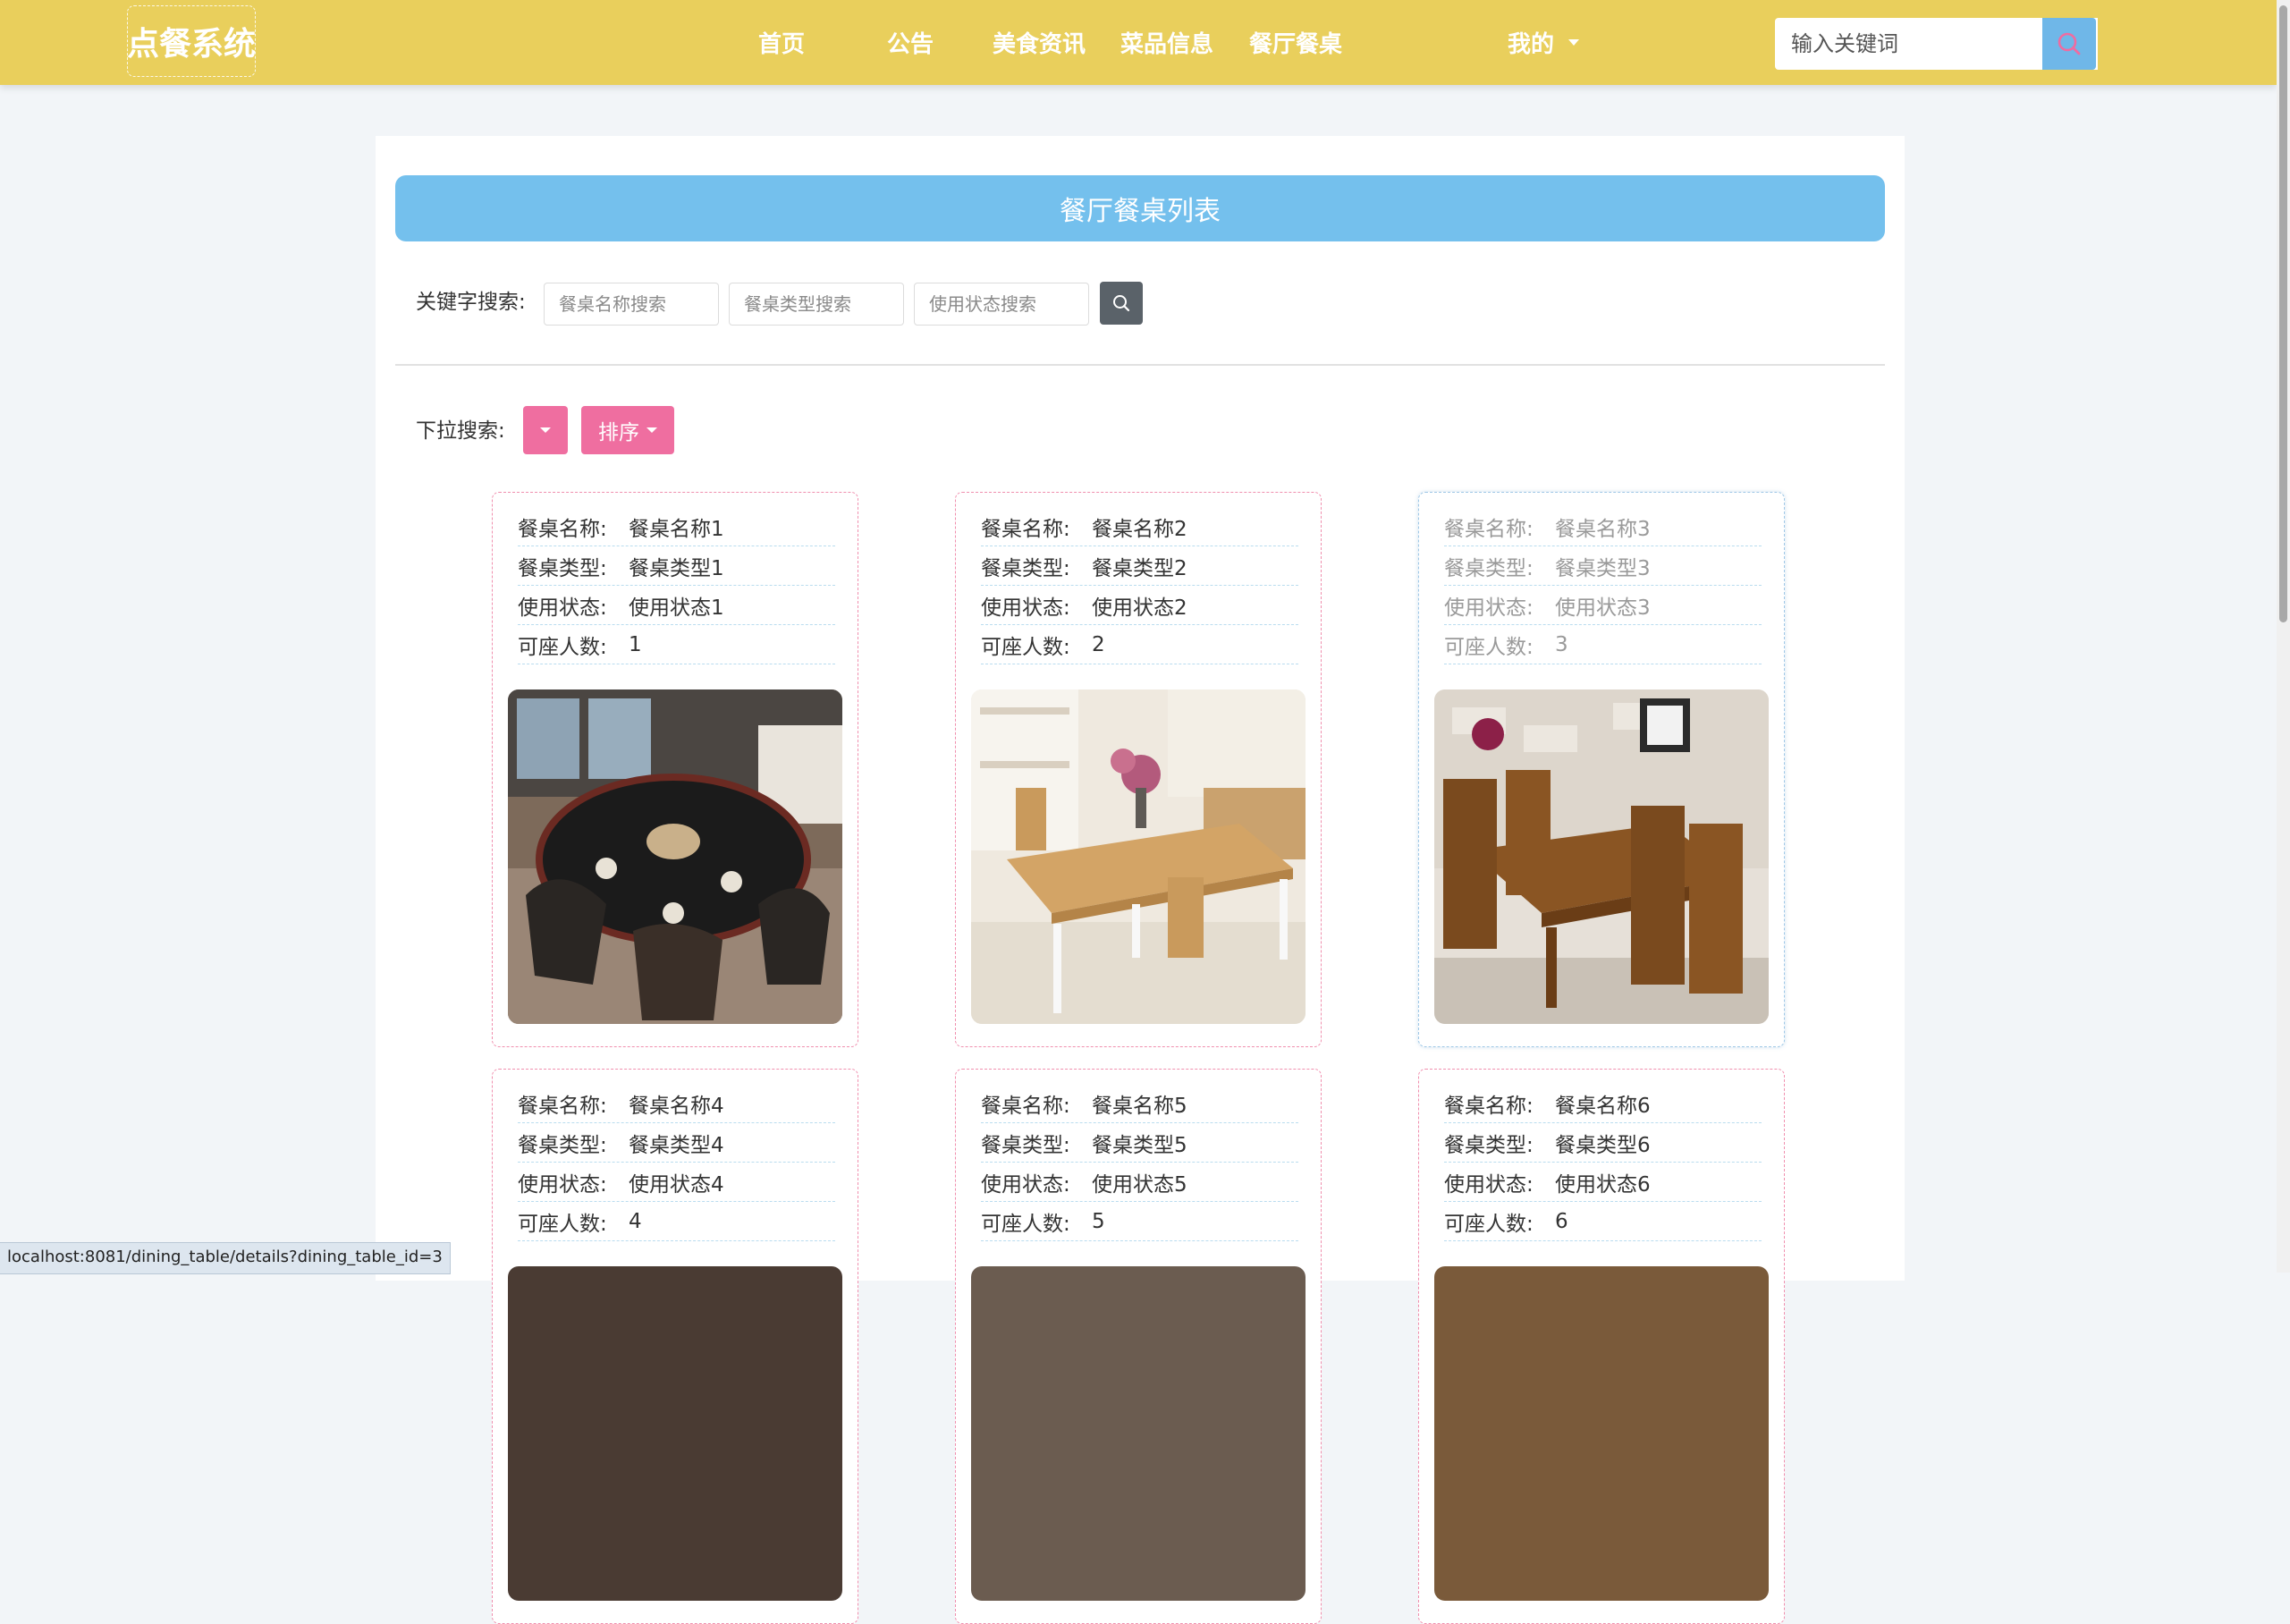 The width and height of the screenshot is (2290, 1624). Describe the element at coordinates (635, 644) in the screenshot. I see `seat-count-value: 1` at that location.